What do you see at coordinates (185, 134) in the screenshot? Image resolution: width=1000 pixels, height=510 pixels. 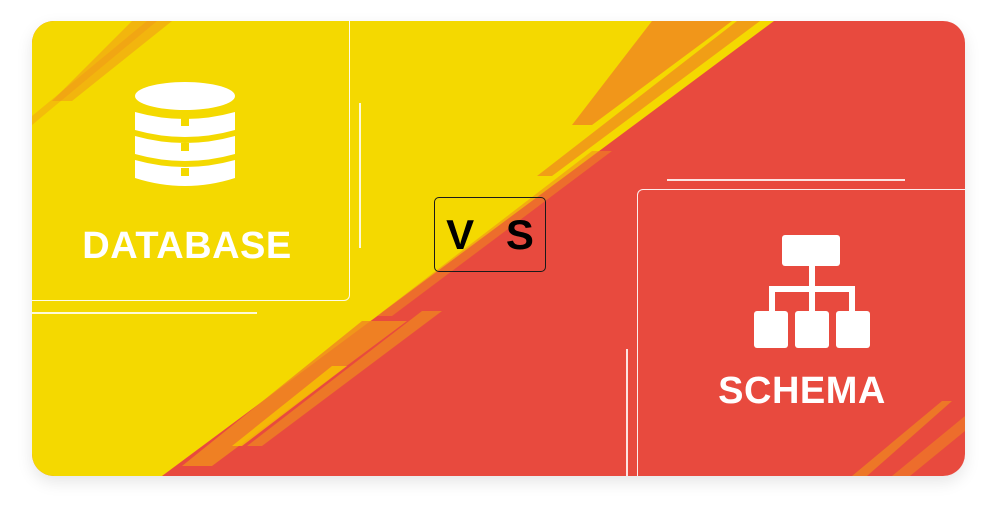 I see `database-icon` at bounding box center [185, 134].